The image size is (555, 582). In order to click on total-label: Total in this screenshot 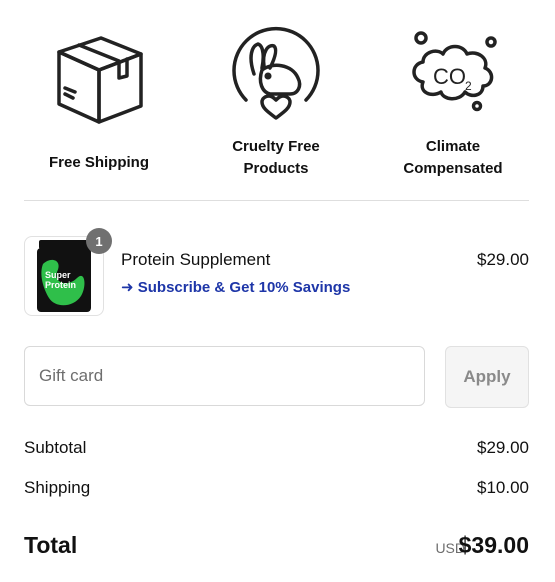, I will do `click(51, 545)`.